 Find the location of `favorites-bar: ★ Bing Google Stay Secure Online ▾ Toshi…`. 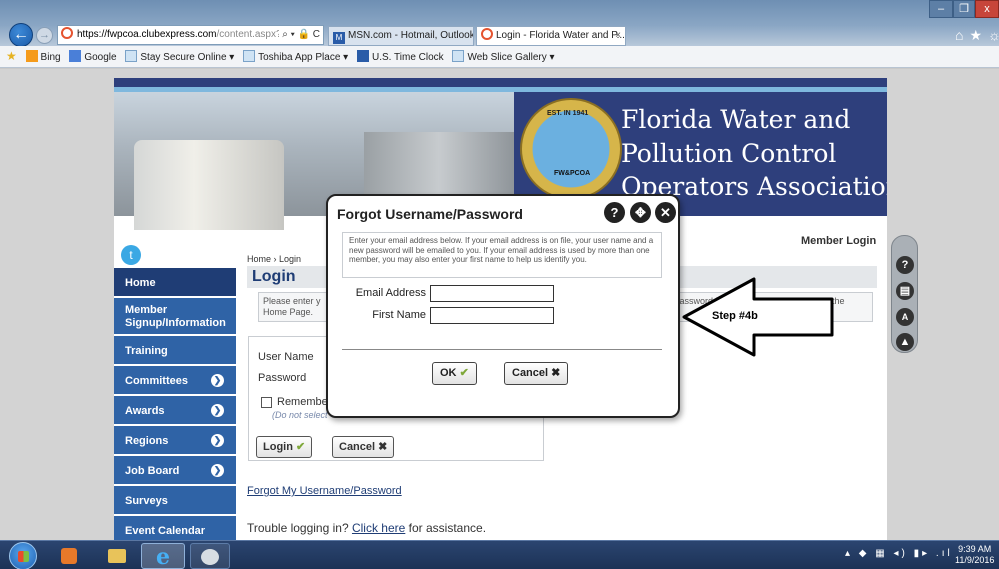

favorites-bar: ★ Bing Google Stay Secure Online ▾ Toshi… is located at coordinates (499, 57).